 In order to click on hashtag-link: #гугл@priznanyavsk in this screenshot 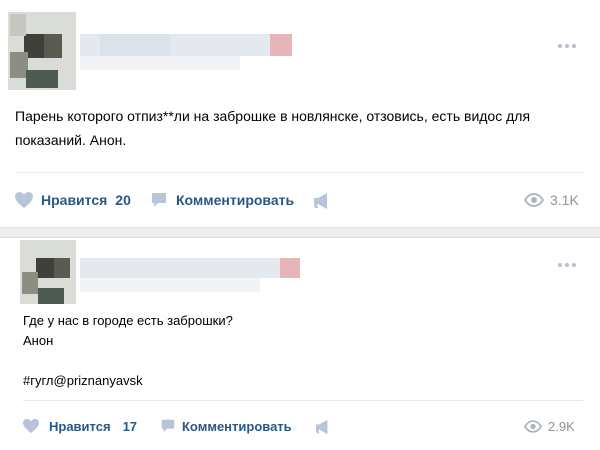, I will do `click(303, 381)`.